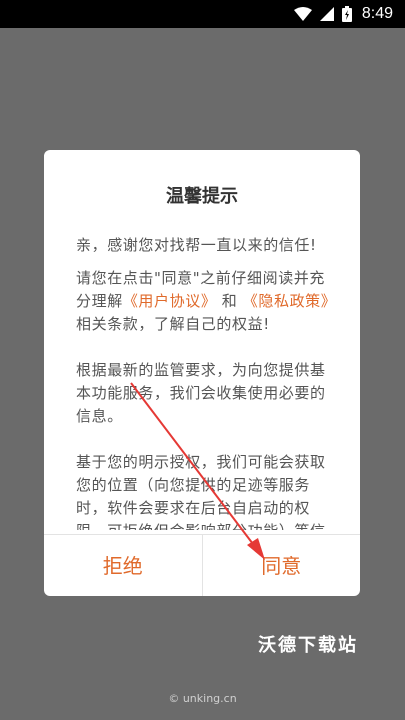  Describe the element at coordinates (377, 13) in the screenshot. I see `status-time: 8:49` at that location.